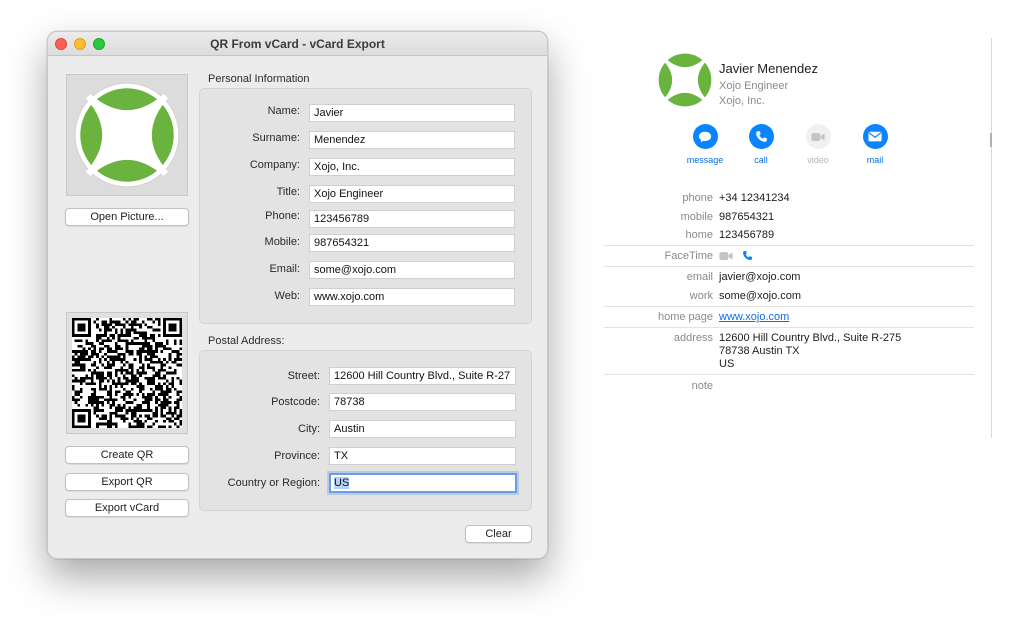  I want to click on card-row-mobile: mobile 987654321, so click(790, 220).